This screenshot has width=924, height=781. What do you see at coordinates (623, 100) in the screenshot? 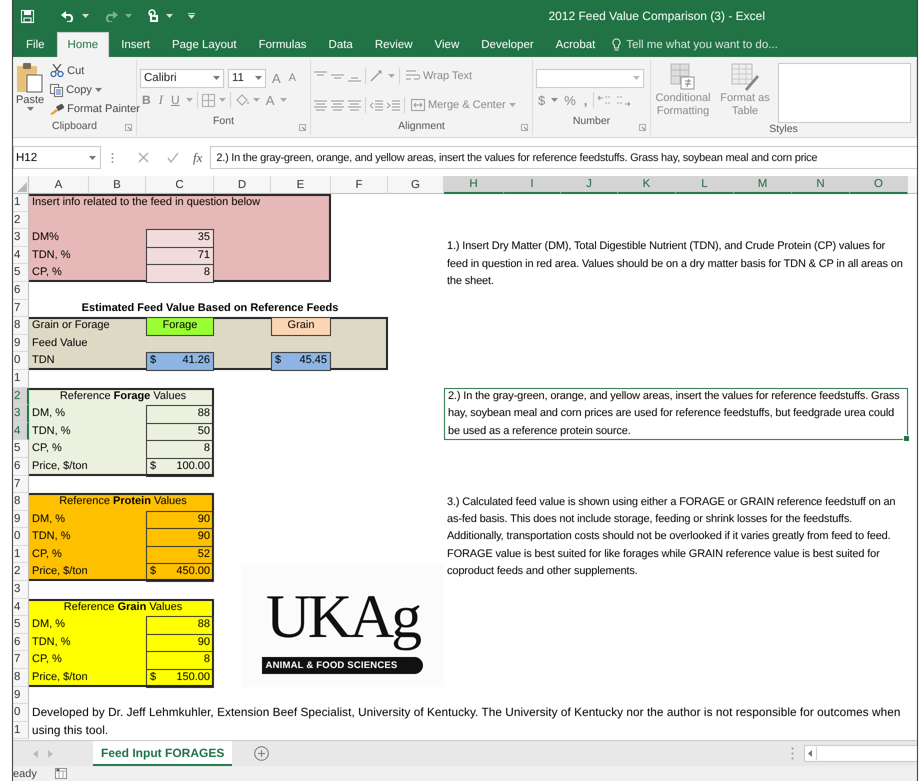
I see `decrease-decimal-icon` at bounding box center [623, 100].